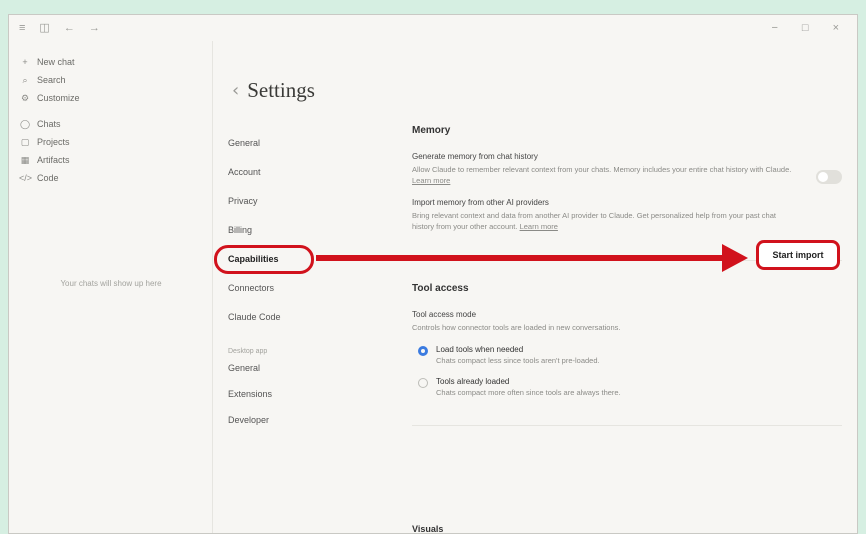 The height and width of the screenshot is (534, 866). I want to click on sidebar-item-customize: ⚙ Customize, so click(110, 98).